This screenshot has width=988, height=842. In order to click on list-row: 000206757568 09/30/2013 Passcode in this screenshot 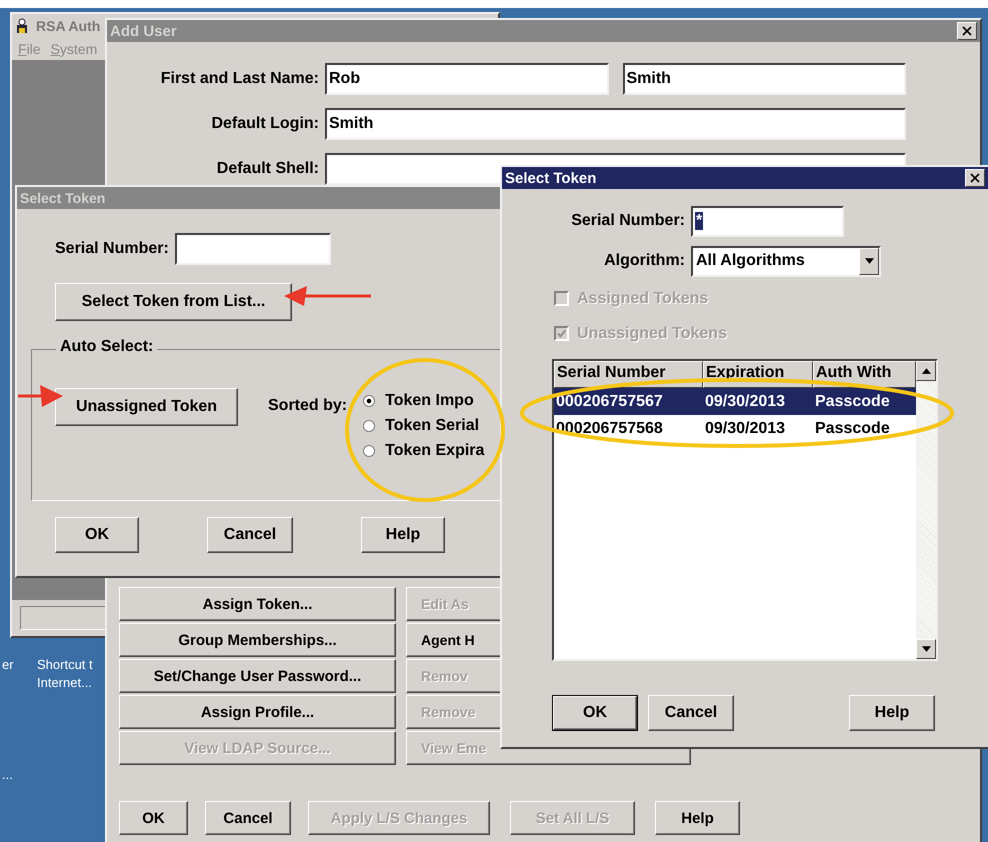, I will do `click(735, 428)`.